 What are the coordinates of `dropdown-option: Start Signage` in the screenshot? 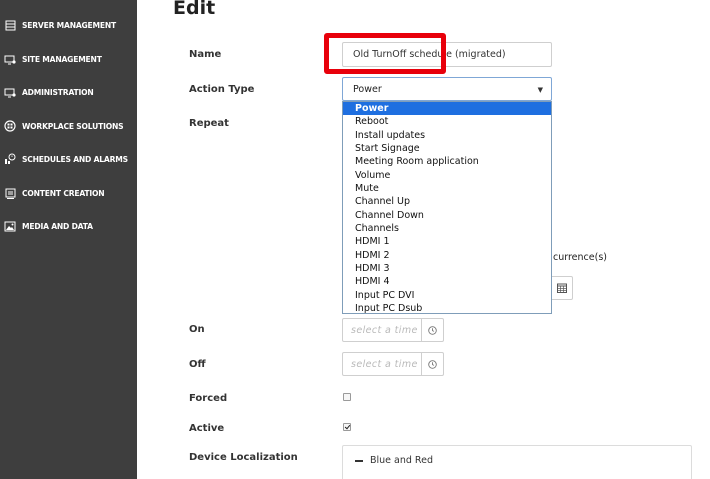 It's located at (447, 148).